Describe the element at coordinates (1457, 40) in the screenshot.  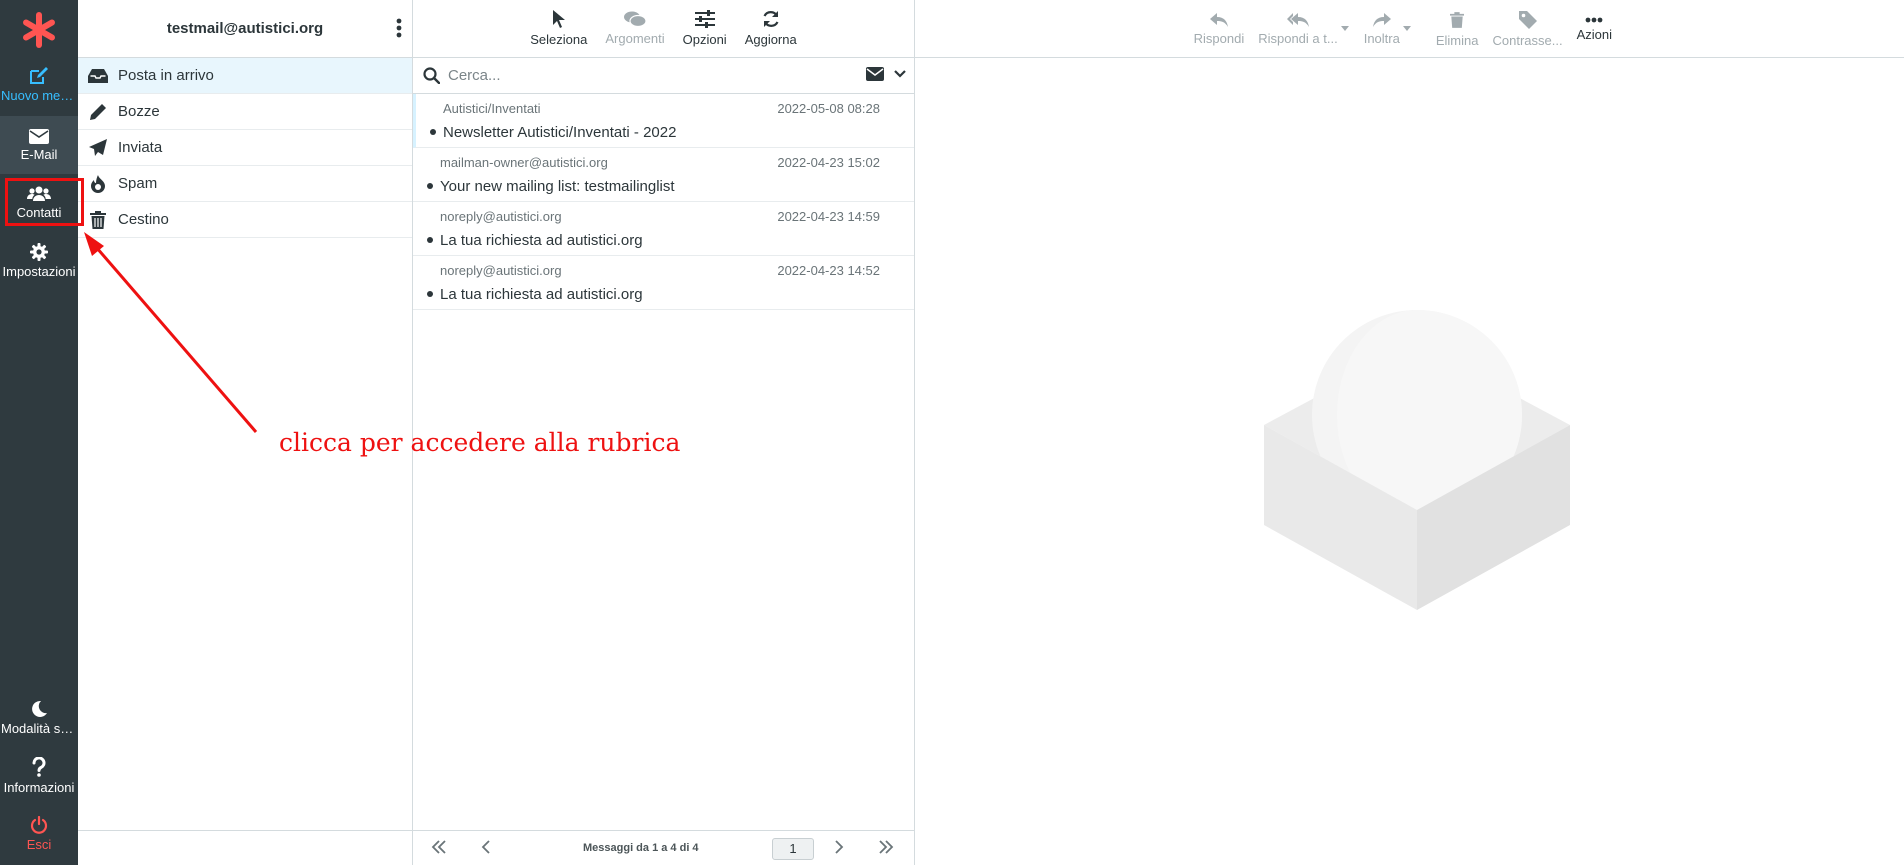
I see `delete-label: Elimina` at that location.